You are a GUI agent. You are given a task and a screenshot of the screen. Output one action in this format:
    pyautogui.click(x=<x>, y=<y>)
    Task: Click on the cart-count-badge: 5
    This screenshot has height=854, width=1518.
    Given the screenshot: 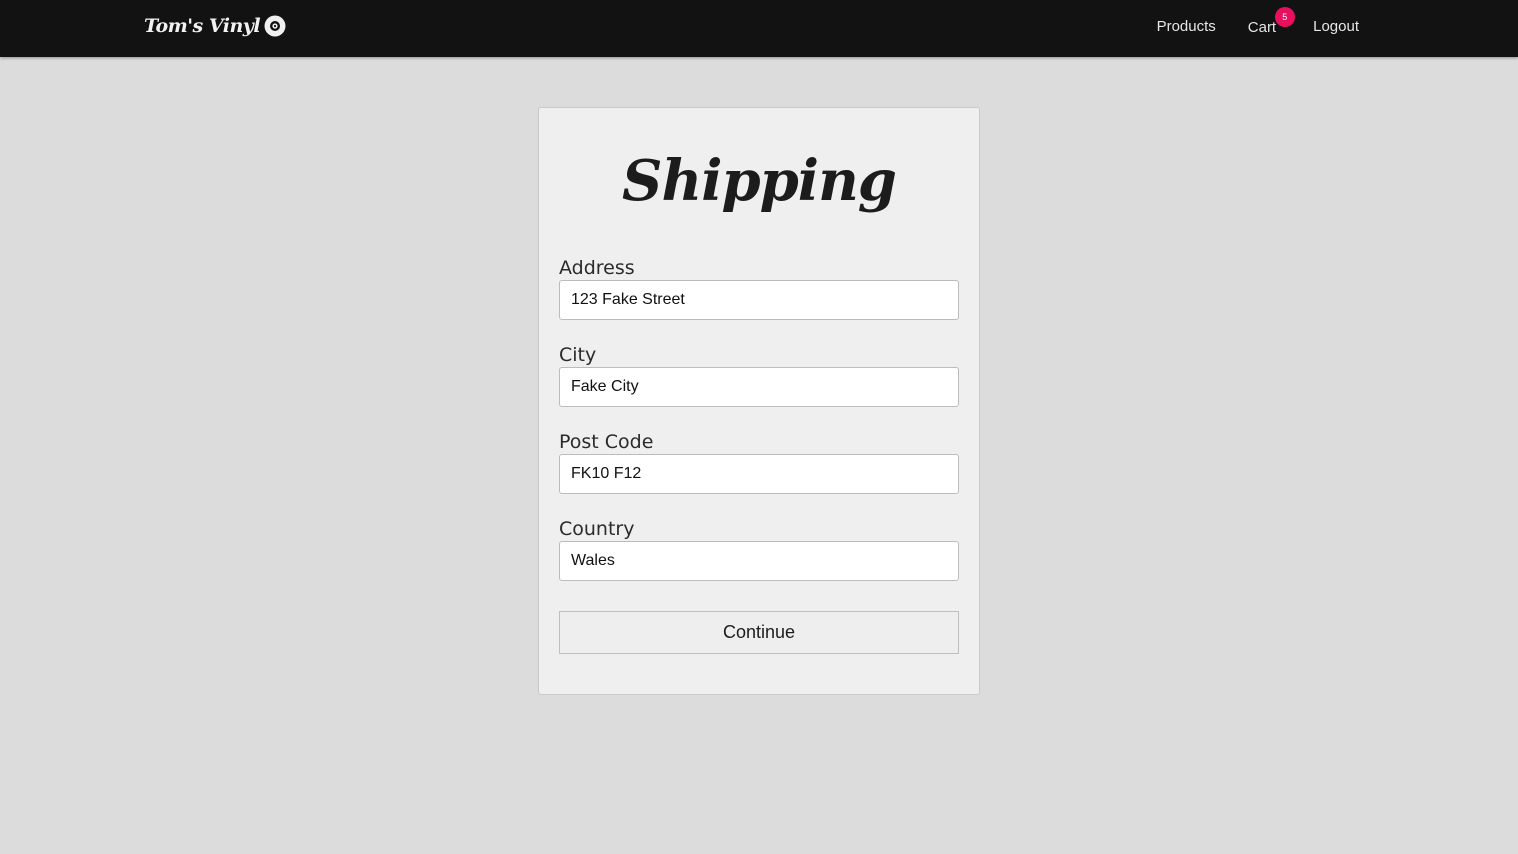 What is the action you would take?
    pyautogui.click(x=1284, y=16)
    